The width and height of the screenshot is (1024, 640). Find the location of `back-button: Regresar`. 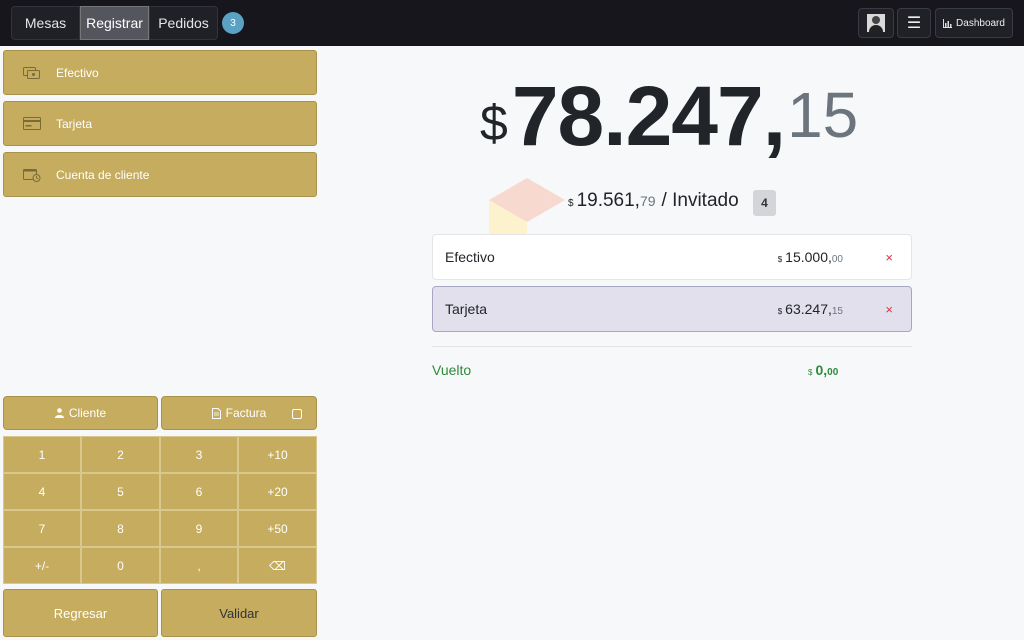

back-button: Regresar is located at coordinates (80, 613).